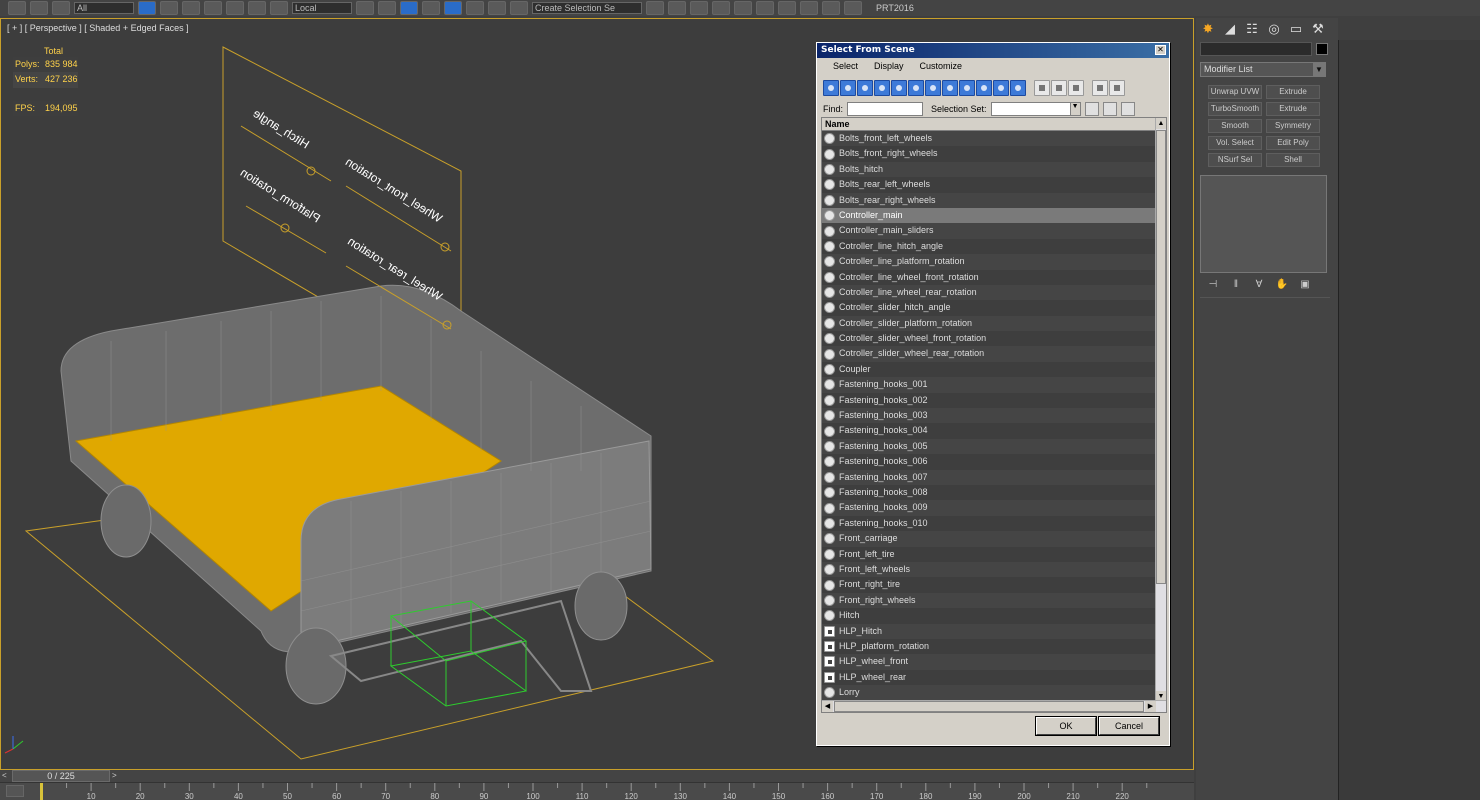 This screenshot has height=800, width=1480. Describe the element at coordinates (1001, 88) in the screenshot. I see `display-frozen-icon` at that location.